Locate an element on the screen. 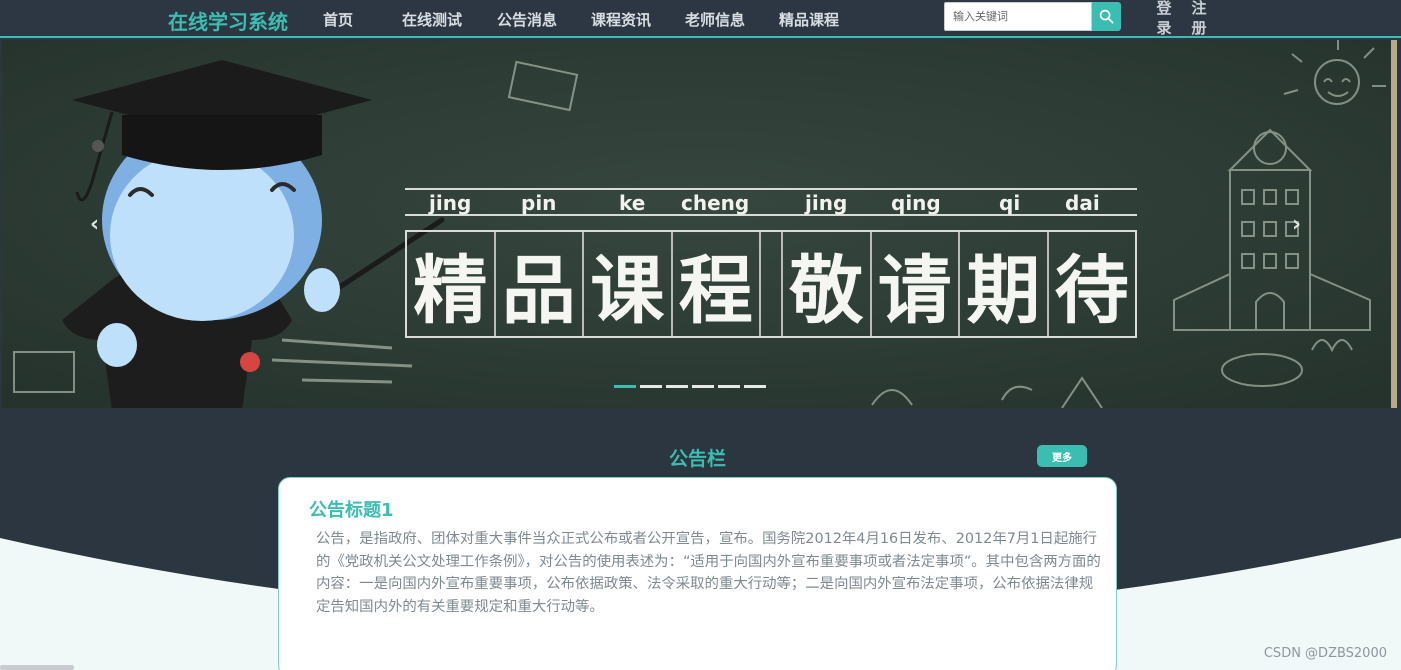 The width and height of the screenshot is (1401, 670). site-brand: 在线学习系统 is located at coordinates (228, 20).